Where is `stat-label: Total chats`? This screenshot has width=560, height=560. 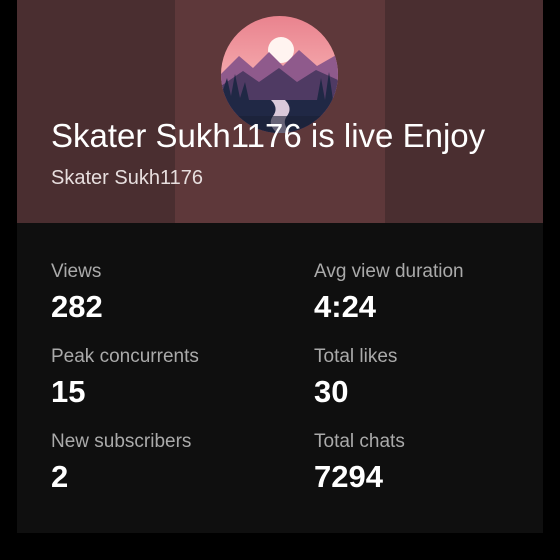
stat-label: Total chats is located at coordinates (359, 441).